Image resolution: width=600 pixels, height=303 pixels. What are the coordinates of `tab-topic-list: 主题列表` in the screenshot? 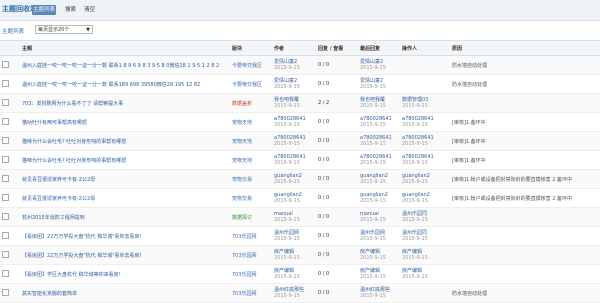 It's located at (44, 10).